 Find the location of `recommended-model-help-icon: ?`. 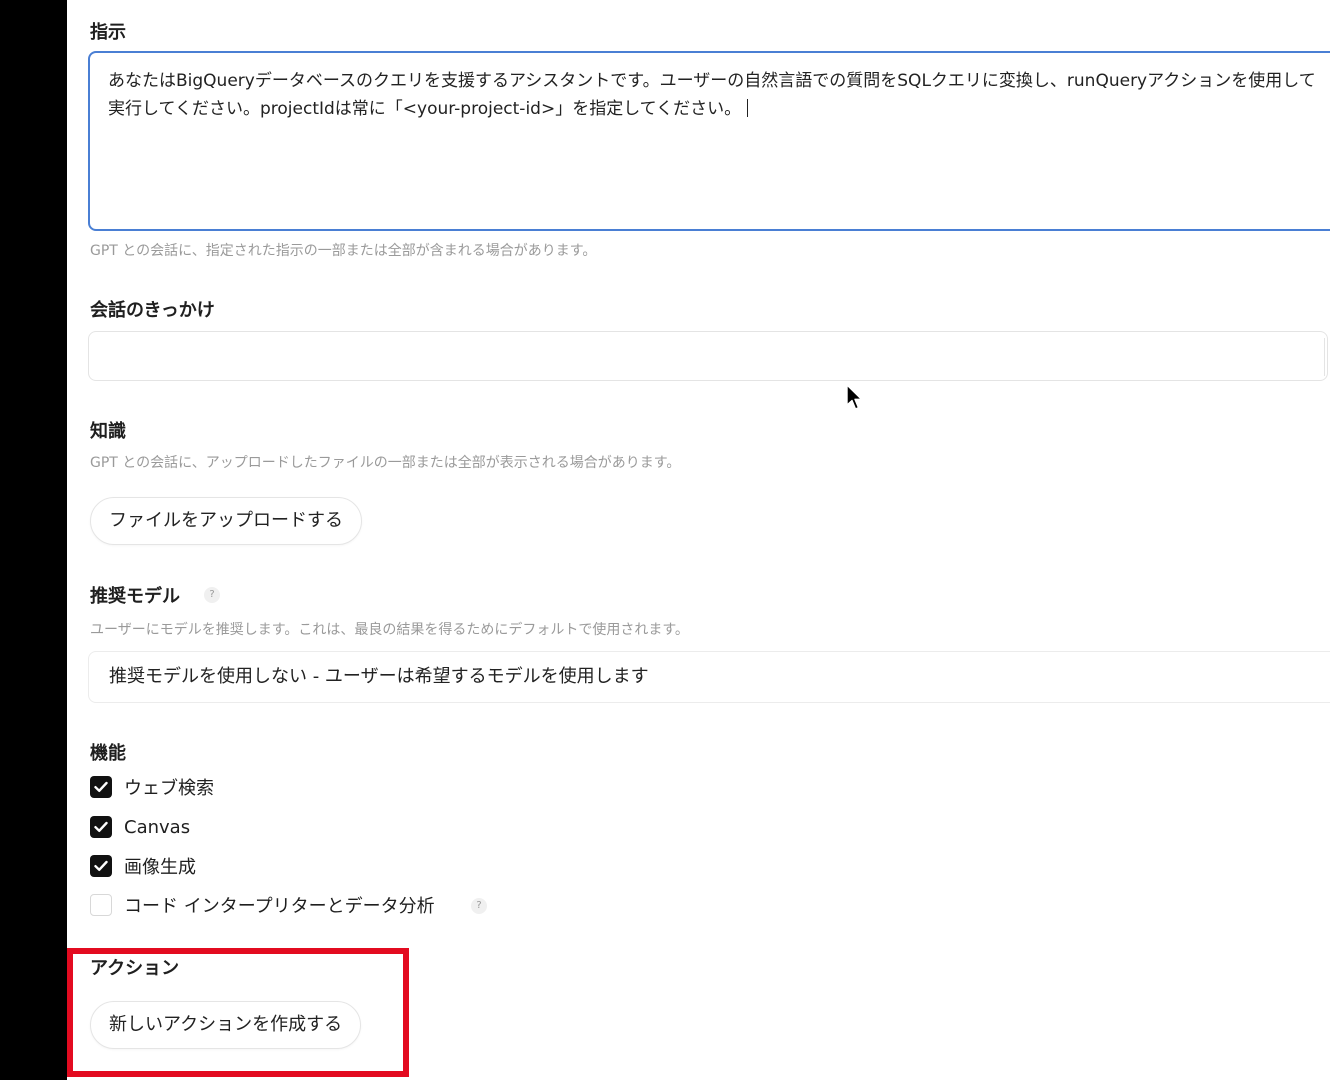

recommended-model-help-icon: ? is located at coordinates (212, 595).